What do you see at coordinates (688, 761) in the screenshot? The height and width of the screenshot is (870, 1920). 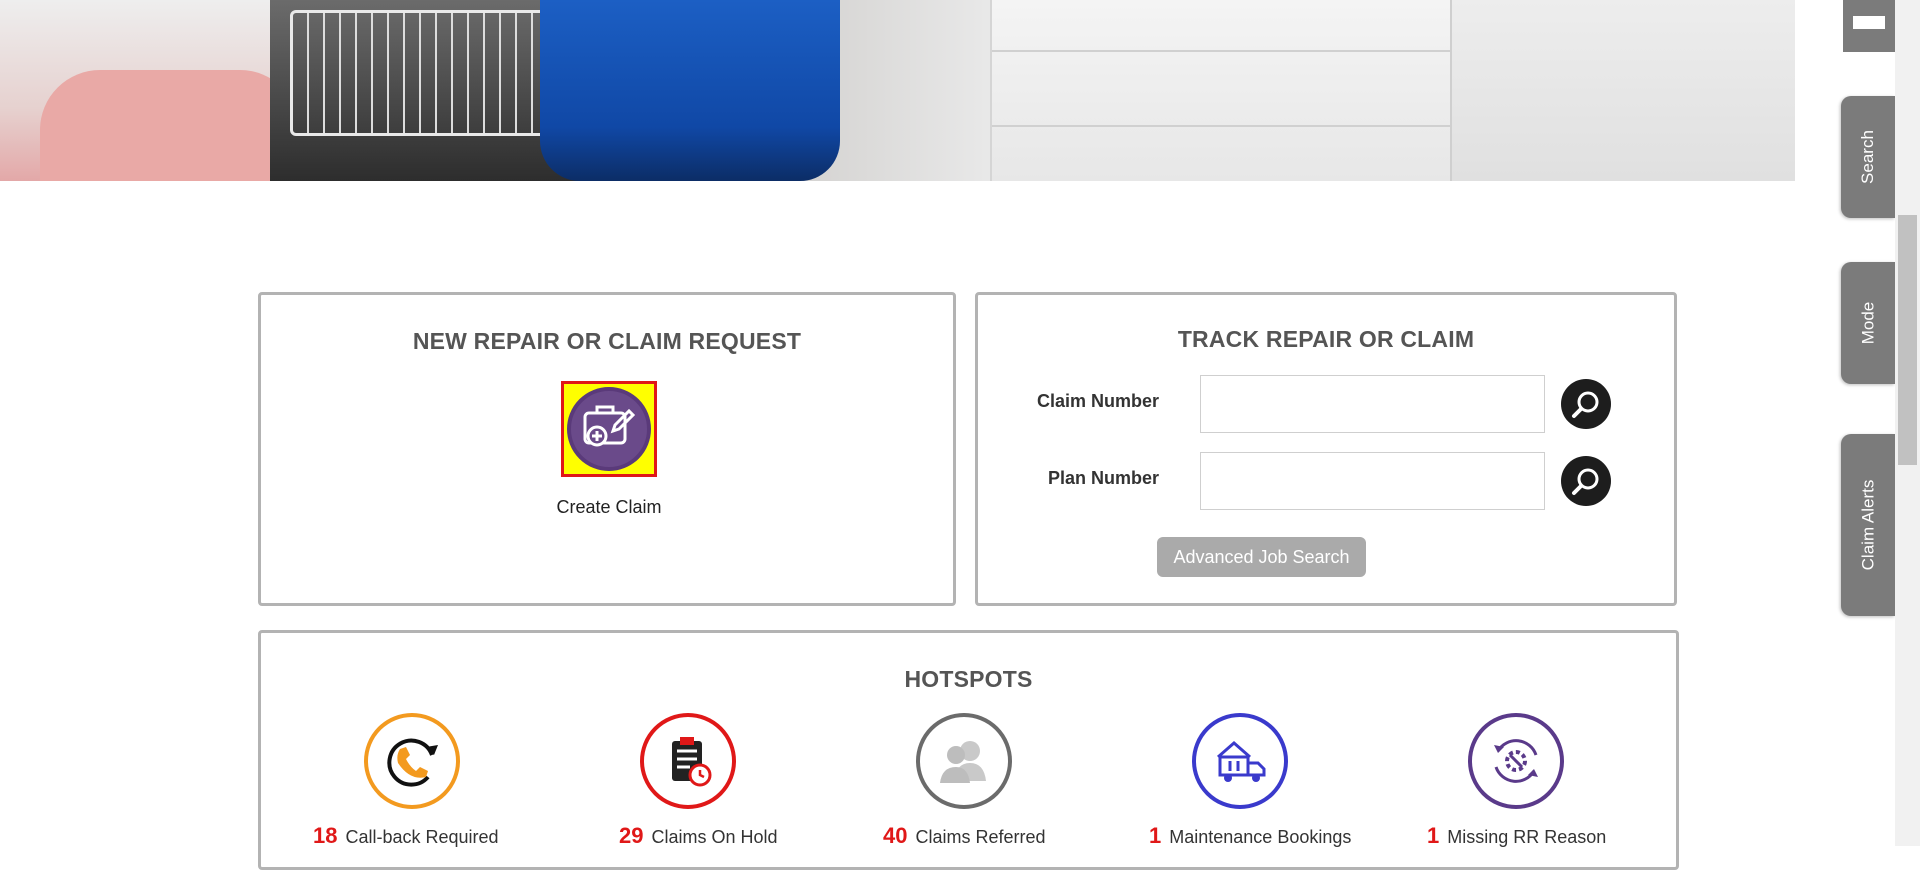 I see `clipboard-timer-icon` at bounding box center [688, 761].